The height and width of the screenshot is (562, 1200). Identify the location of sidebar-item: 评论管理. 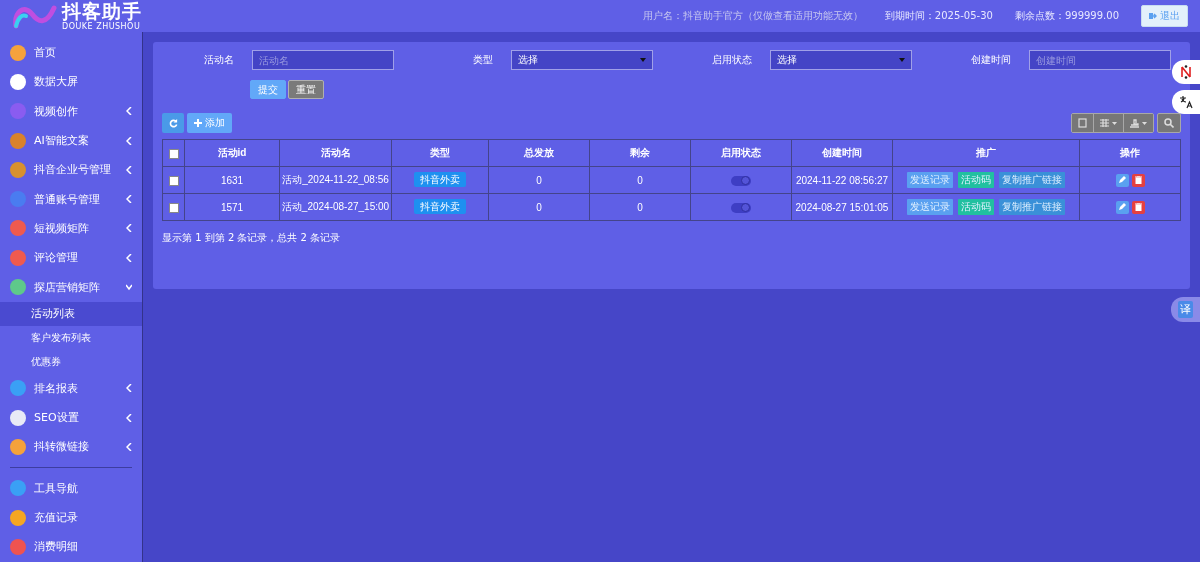
(71, 258).